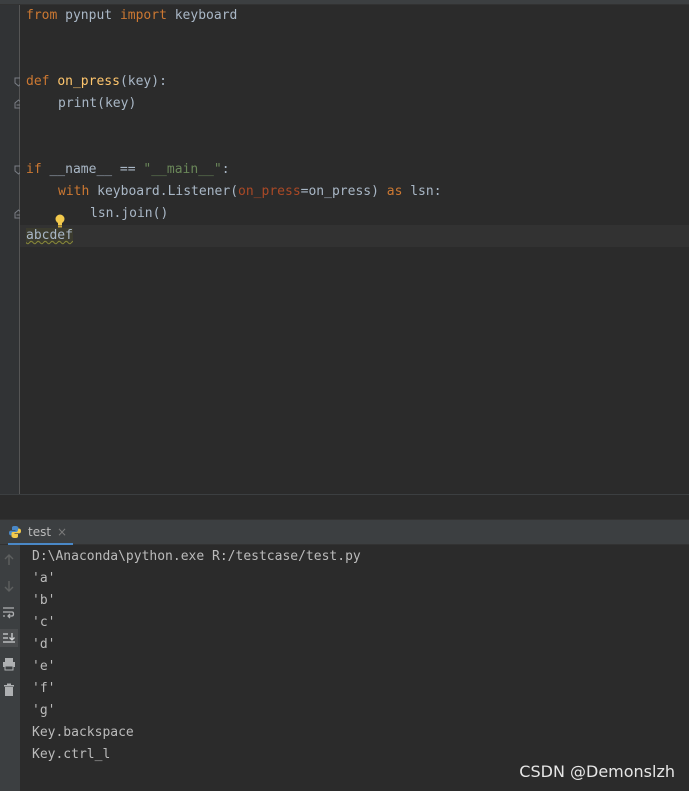 The height and width of the screenshot is (791, 689). I want to click on console-line: 'f', so click(44, 688).